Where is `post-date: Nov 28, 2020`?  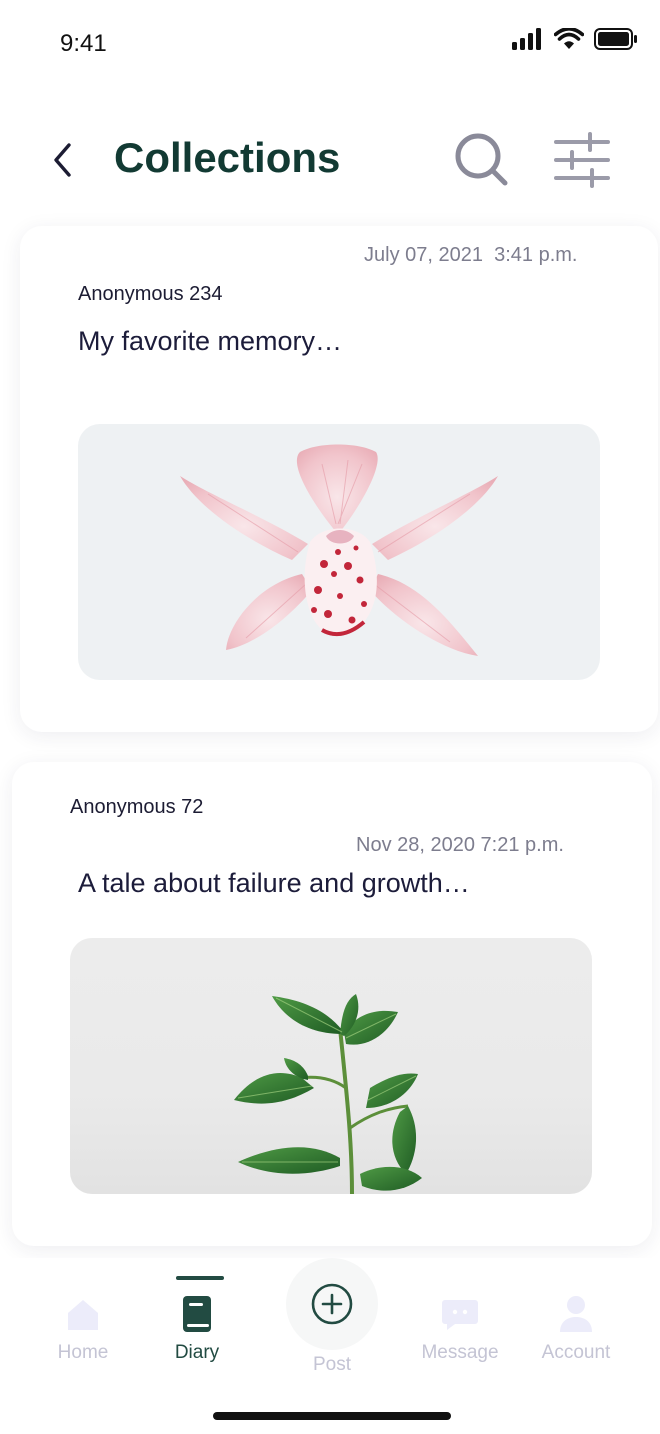
post-date: Nov 28, 2020 is located at coordinates (415, 845).